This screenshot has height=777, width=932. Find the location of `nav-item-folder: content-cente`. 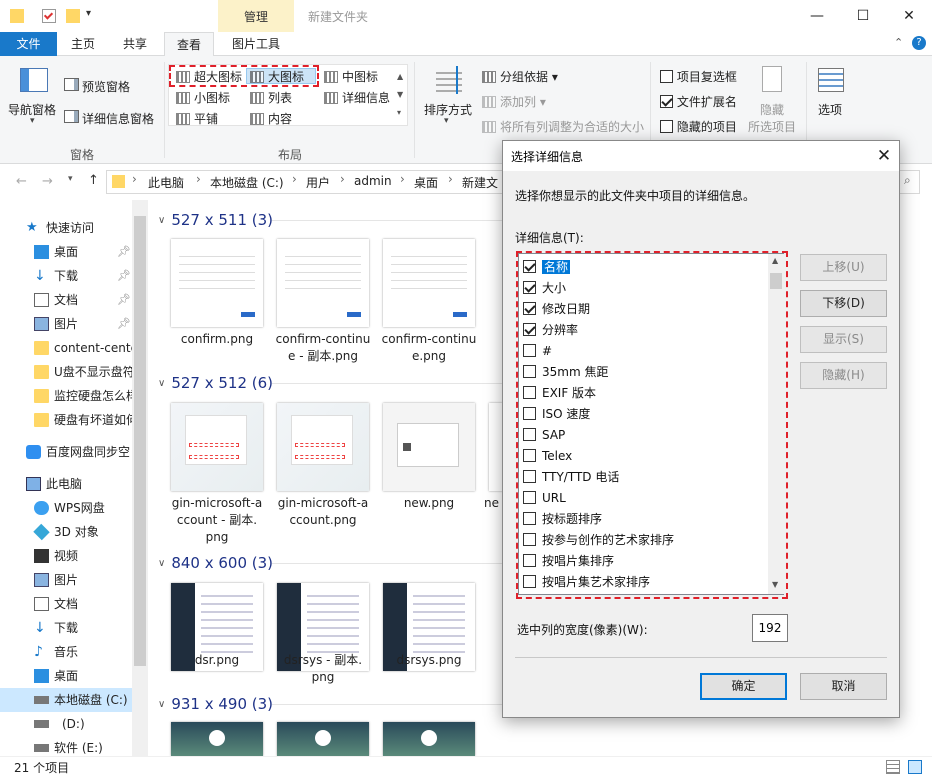

nav-item-folder: content-cente is located at coordinates (75, 348).